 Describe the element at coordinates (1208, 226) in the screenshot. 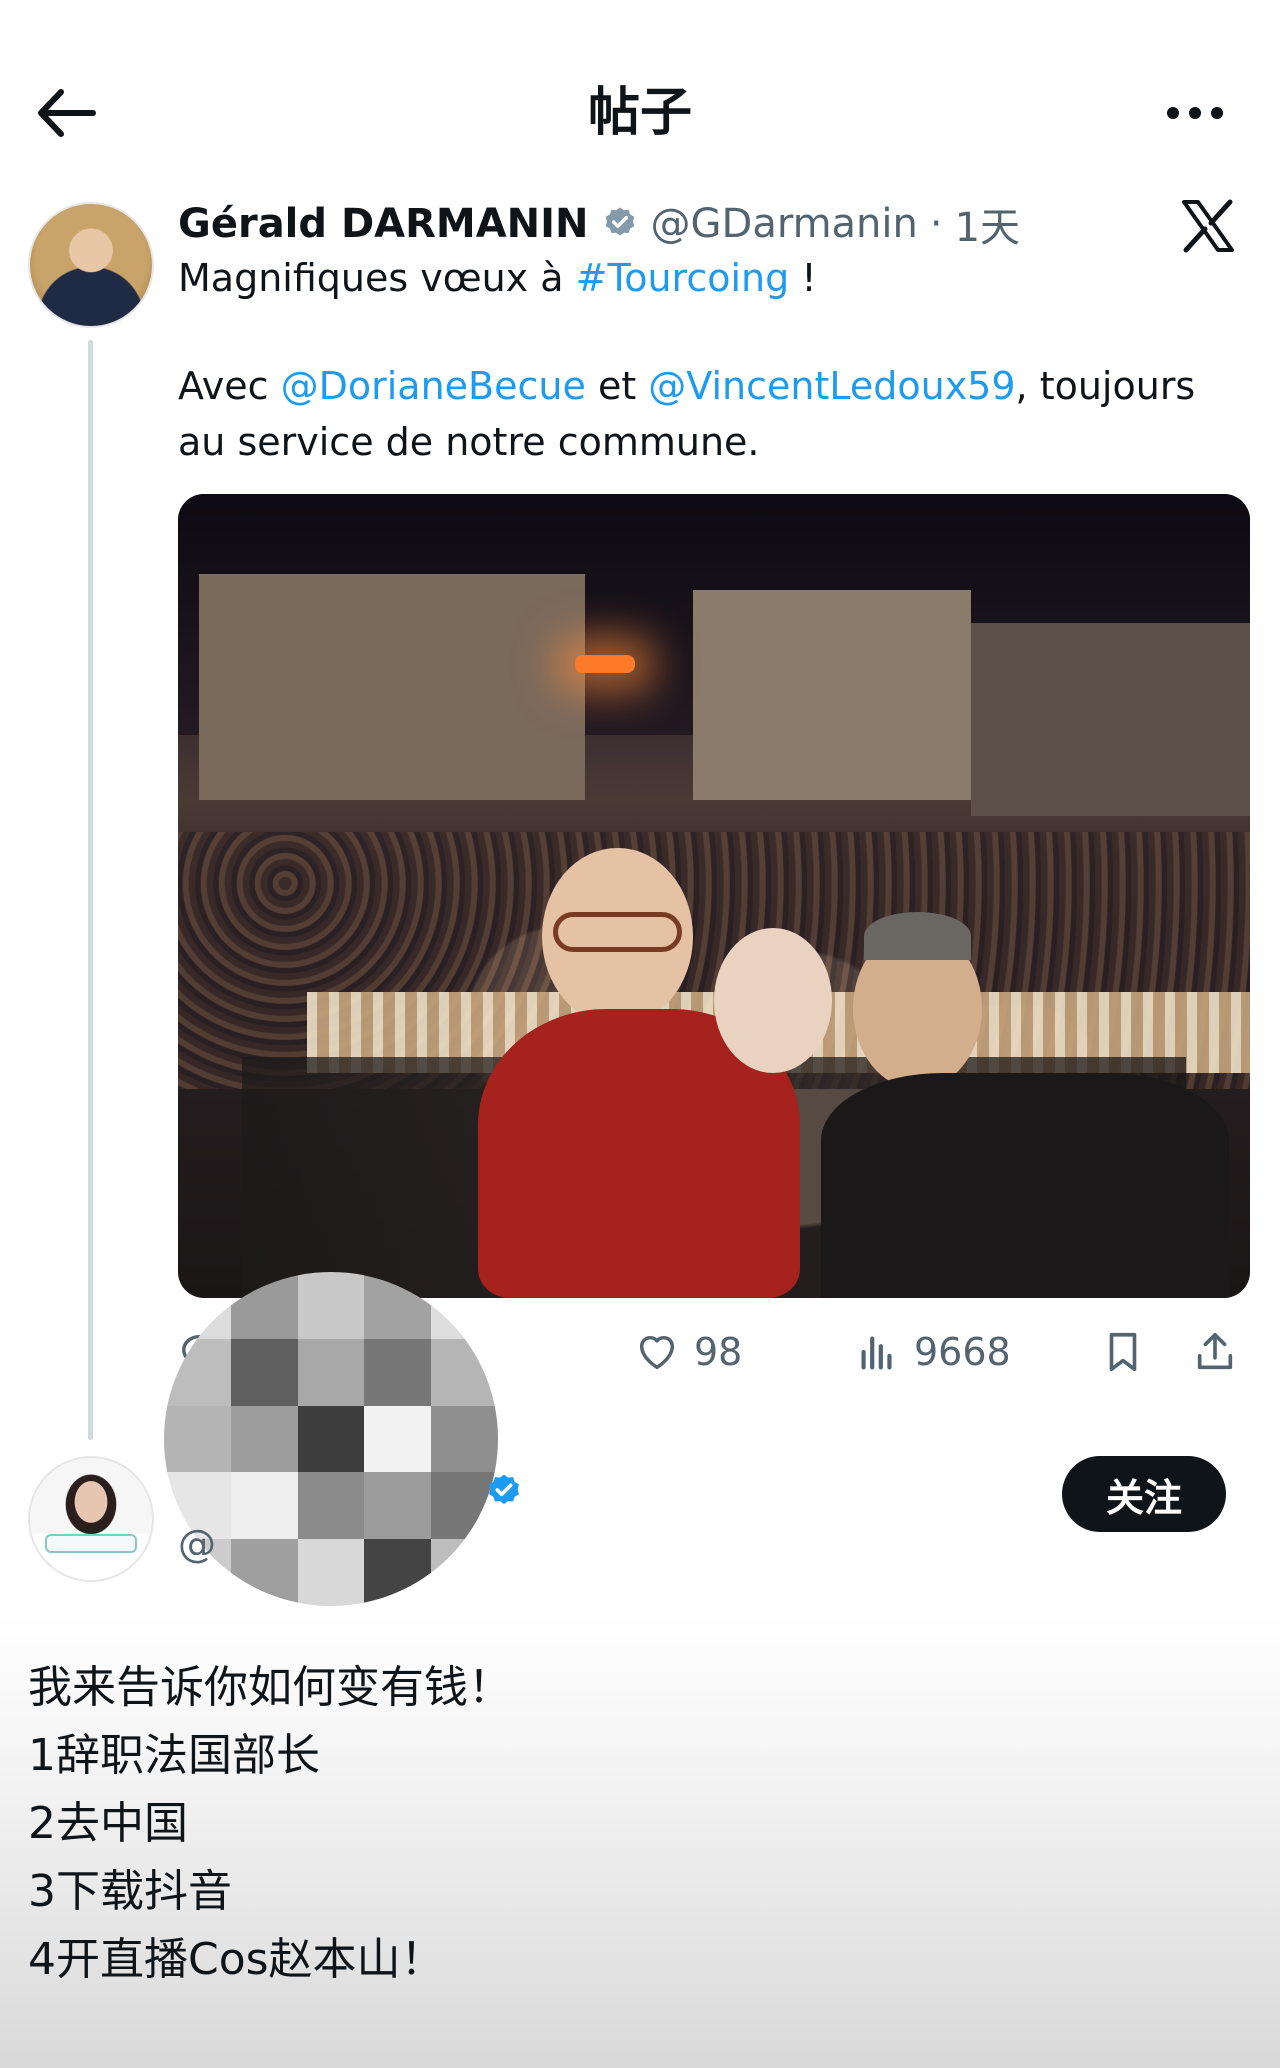

I see `x-logo-icon` at that location.